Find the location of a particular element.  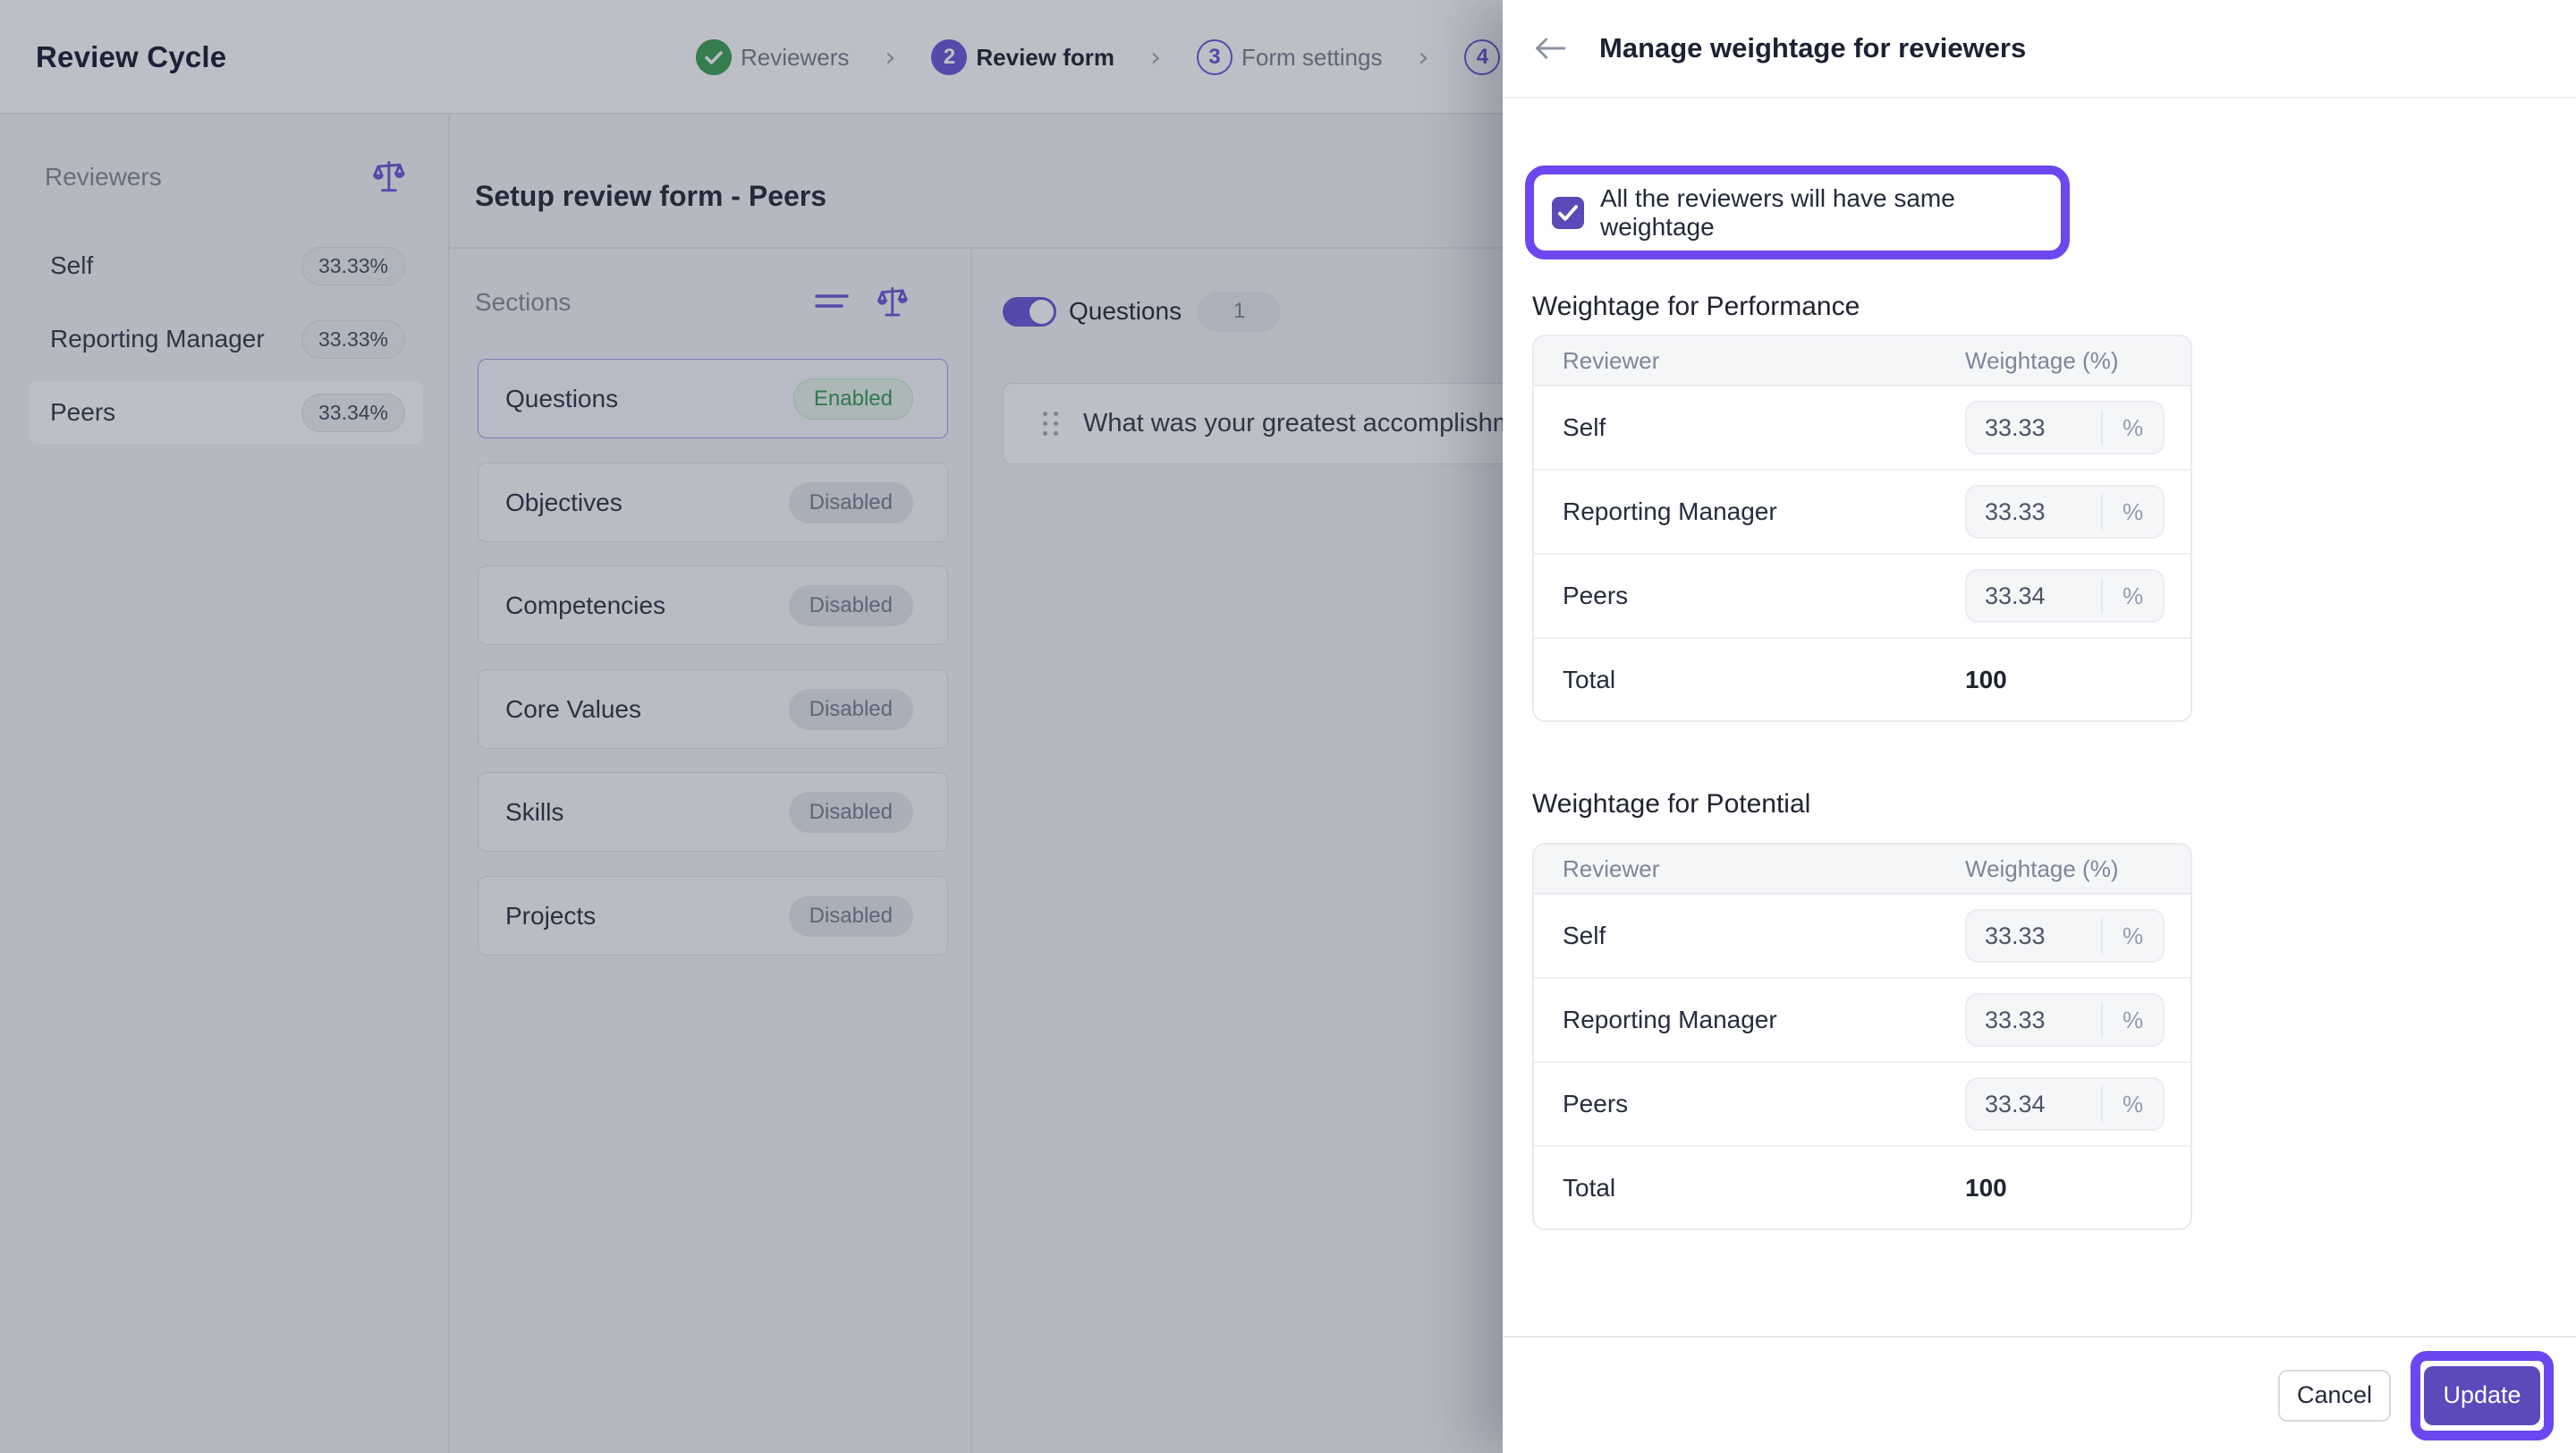

update-highlight-ring: Update is located at coordinates (2482, 1395).